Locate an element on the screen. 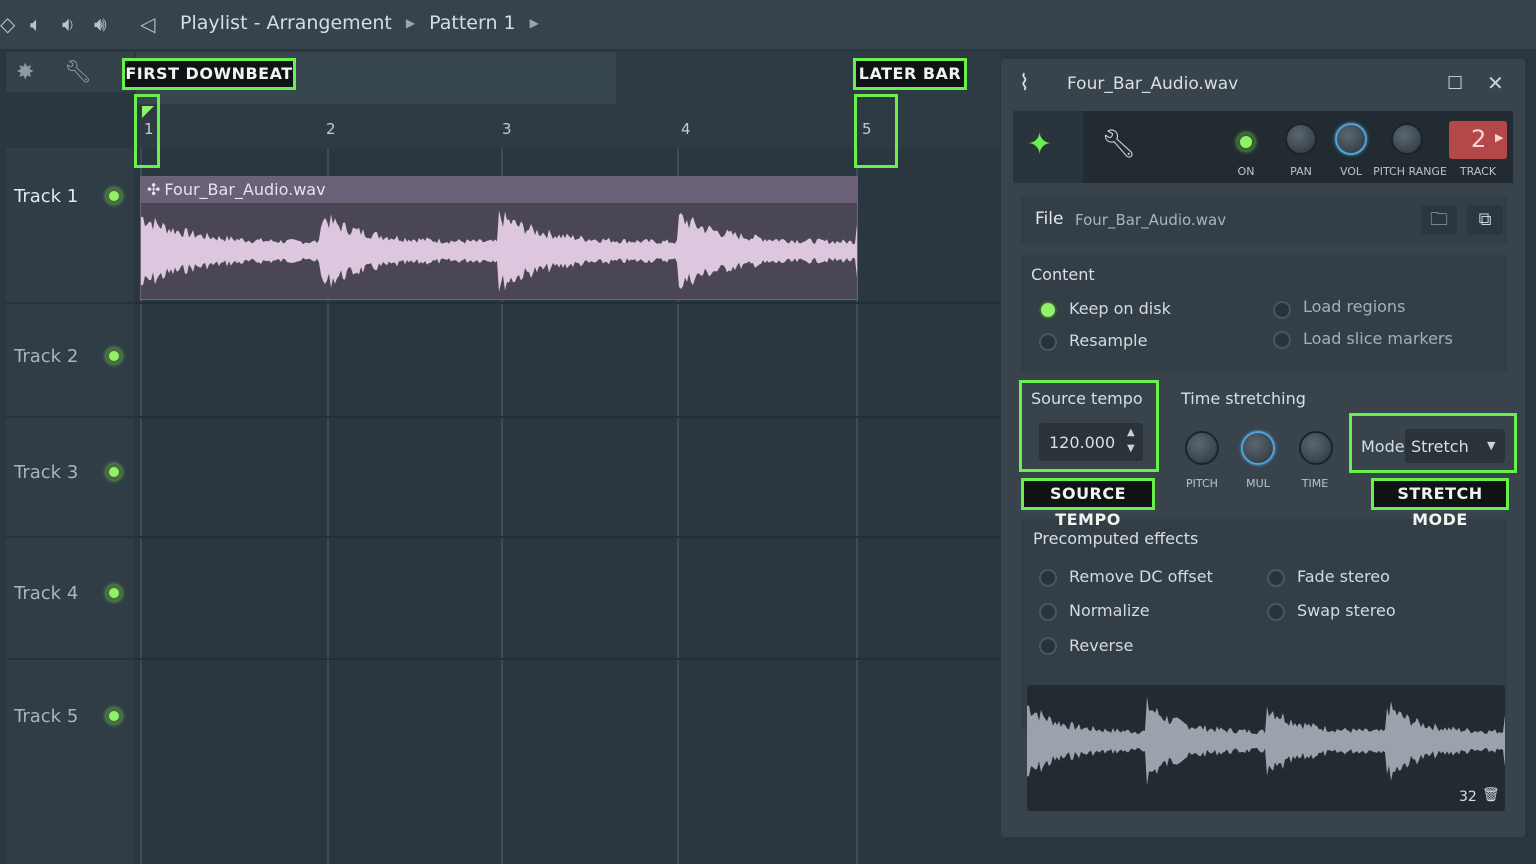 This screenshot has width=1536, height=864. track-header-2: Track 2 is located at coordinates (70, 361).